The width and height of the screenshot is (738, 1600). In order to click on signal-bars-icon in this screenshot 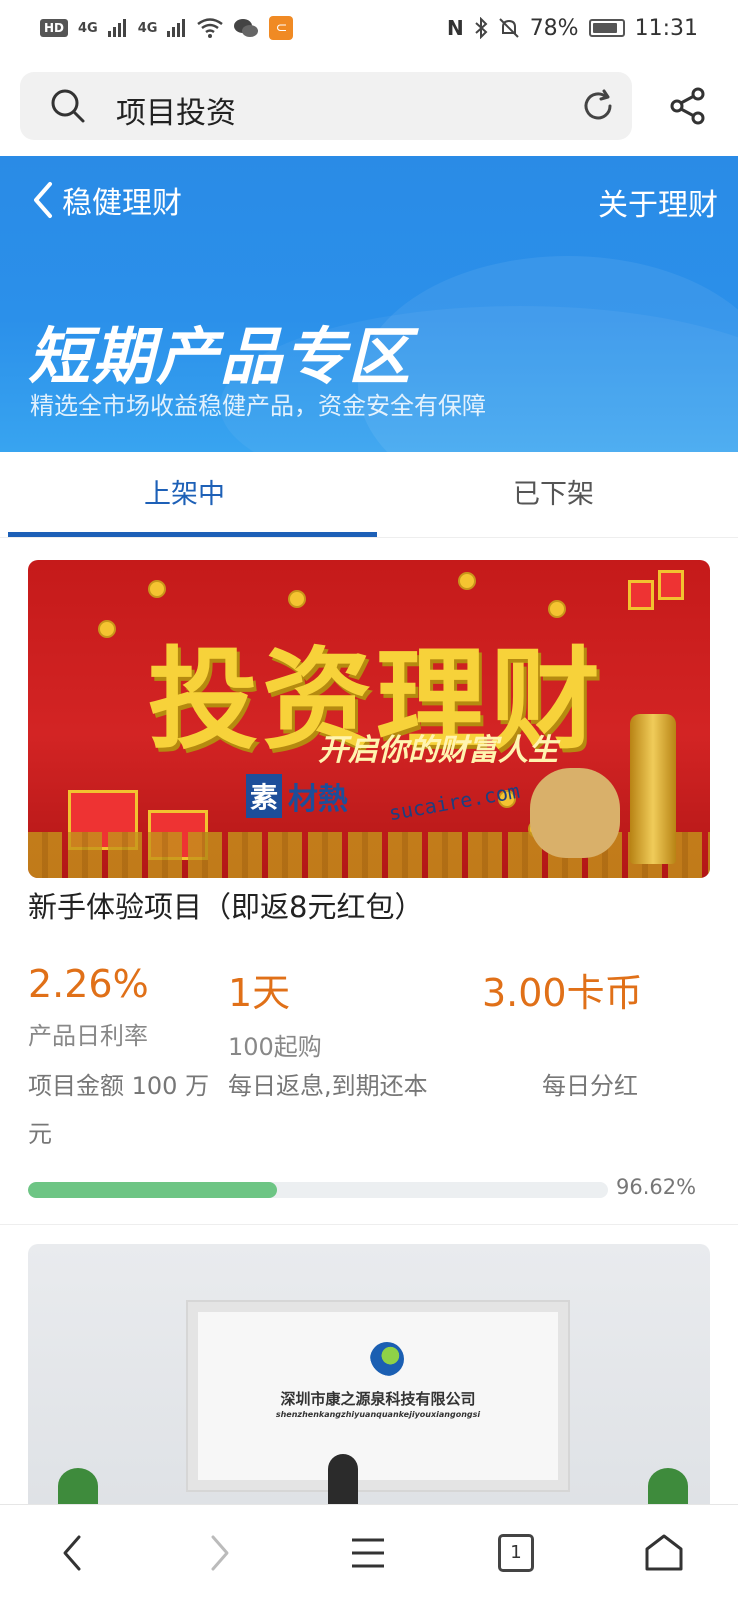, I will do `click(116, 28)`.